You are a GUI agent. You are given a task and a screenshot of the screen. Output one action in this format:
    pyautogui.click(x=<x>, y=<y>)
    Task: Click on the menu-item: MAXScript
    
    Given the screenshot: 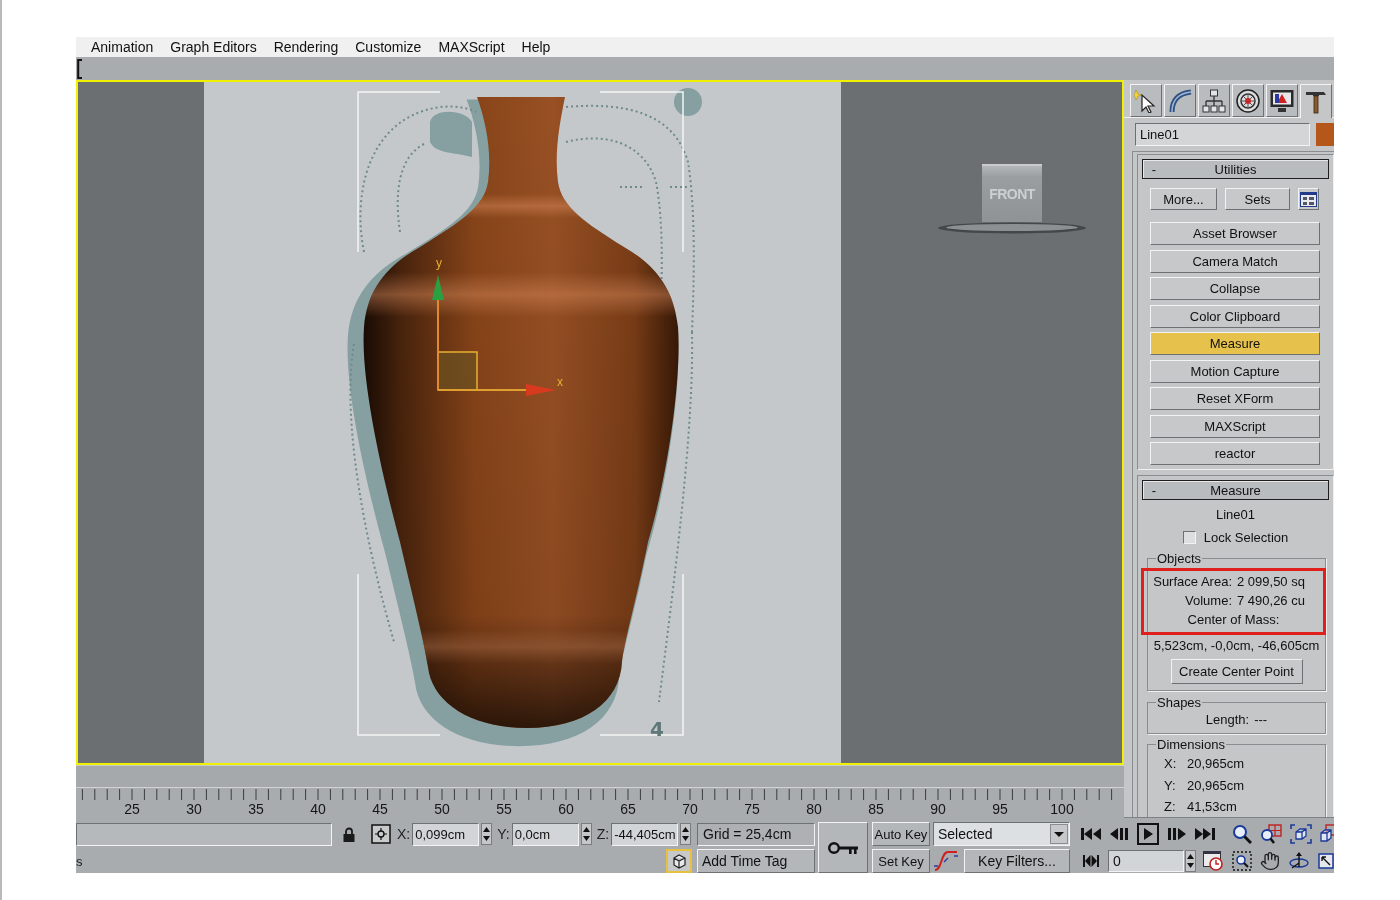 What is the action you would take?
    pyautogui.click(x=471, y=47)
    